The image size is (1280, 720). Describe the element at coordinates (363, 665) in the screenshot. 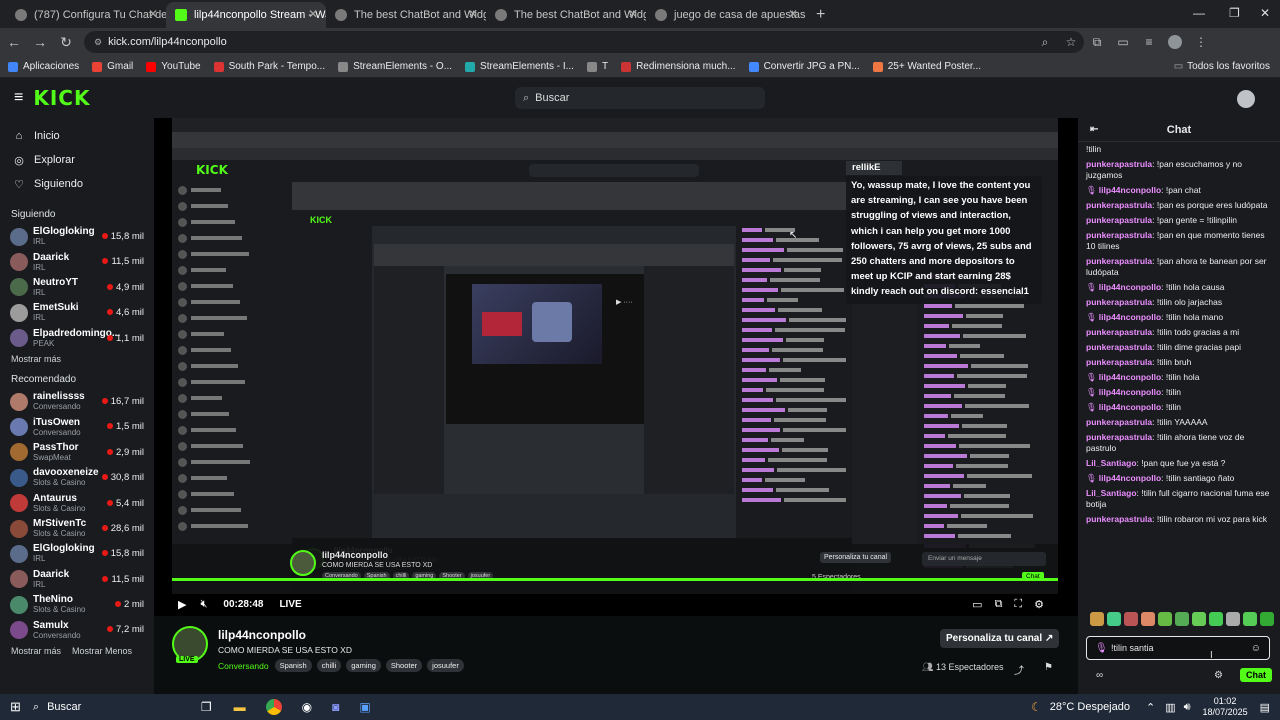

I see `stream-tag: gaming` at that location.